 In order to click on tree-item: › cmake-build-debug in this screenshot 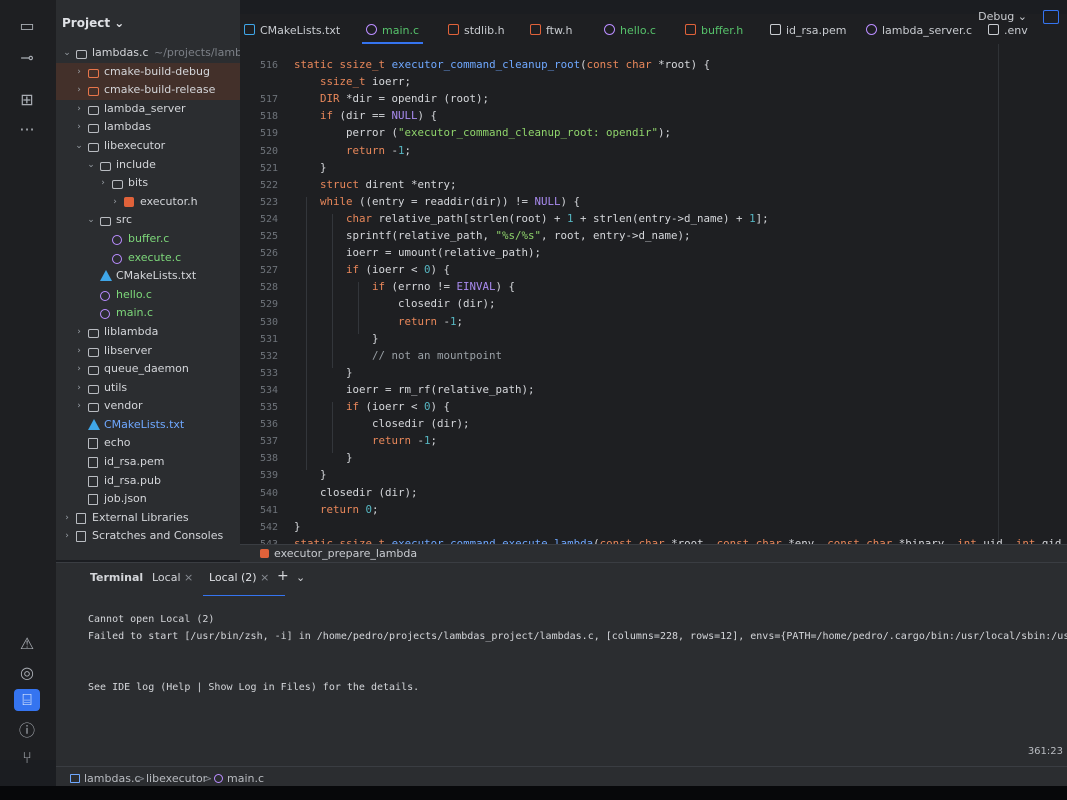, I will do `click(148, 72)`.